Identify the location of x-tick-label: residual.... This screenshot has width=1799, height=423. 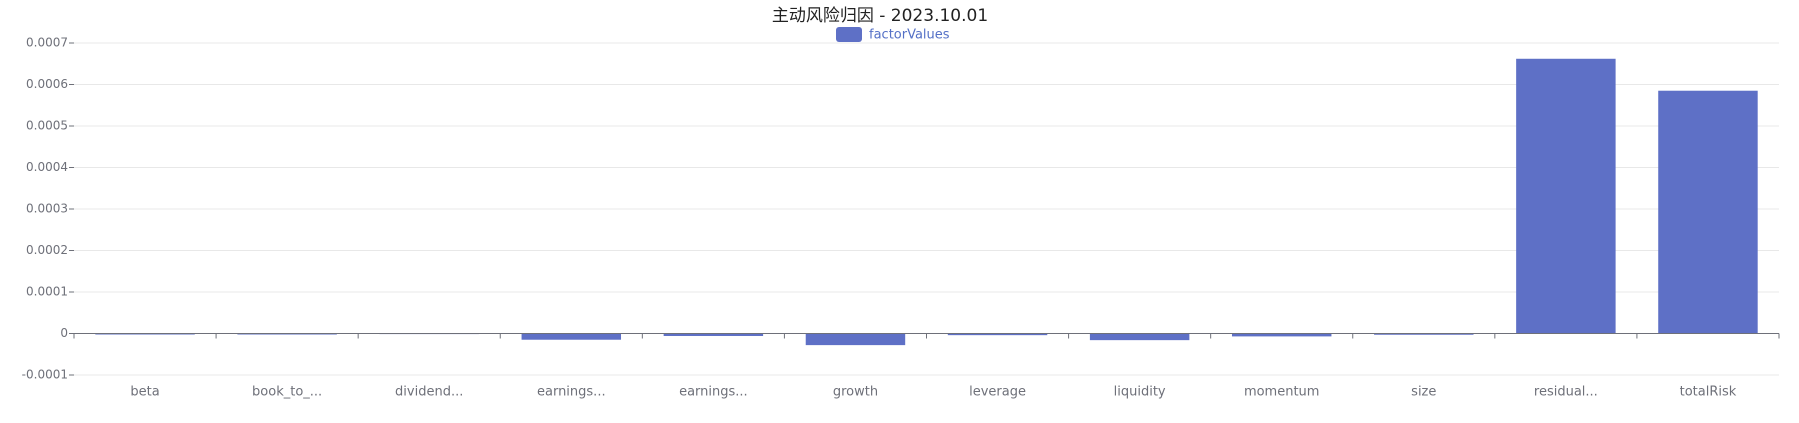
(1566, 392).